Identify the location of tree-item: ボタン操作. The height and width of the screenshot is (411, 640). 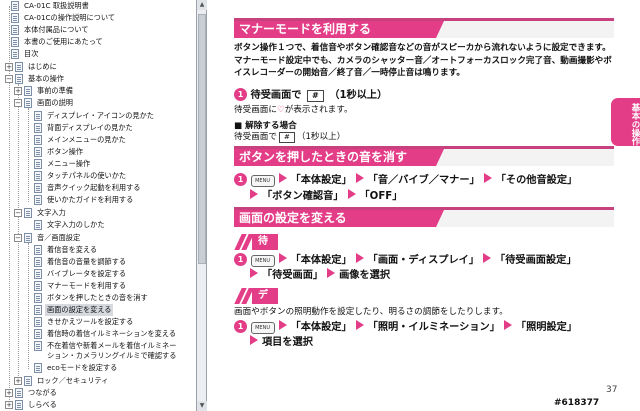
(98, 152).